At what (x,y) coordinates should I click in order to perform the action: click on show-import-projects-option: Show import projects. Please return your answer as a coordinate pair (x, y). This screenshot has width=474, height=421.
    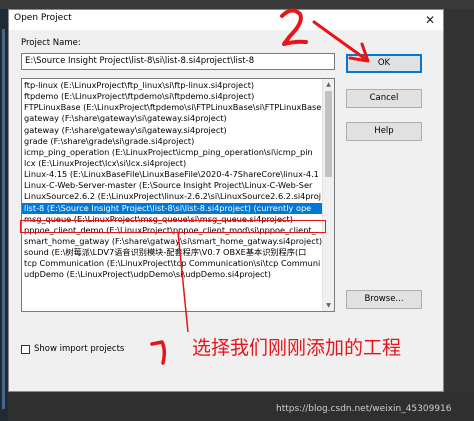
    Looking at the image, I should click on (72, 349).